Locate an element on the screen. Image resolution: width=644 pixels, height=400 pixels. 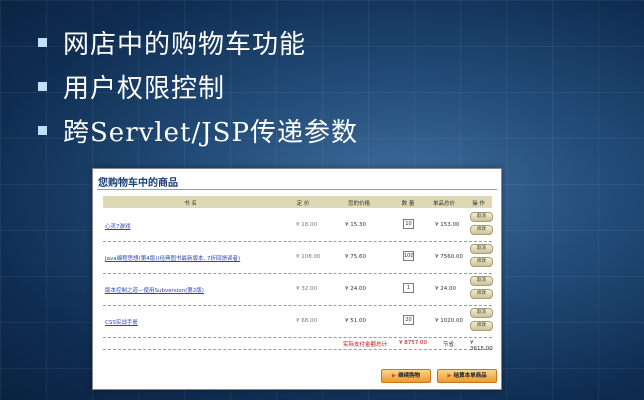
quantity-input: 1 is located at coordinates (408, 288).